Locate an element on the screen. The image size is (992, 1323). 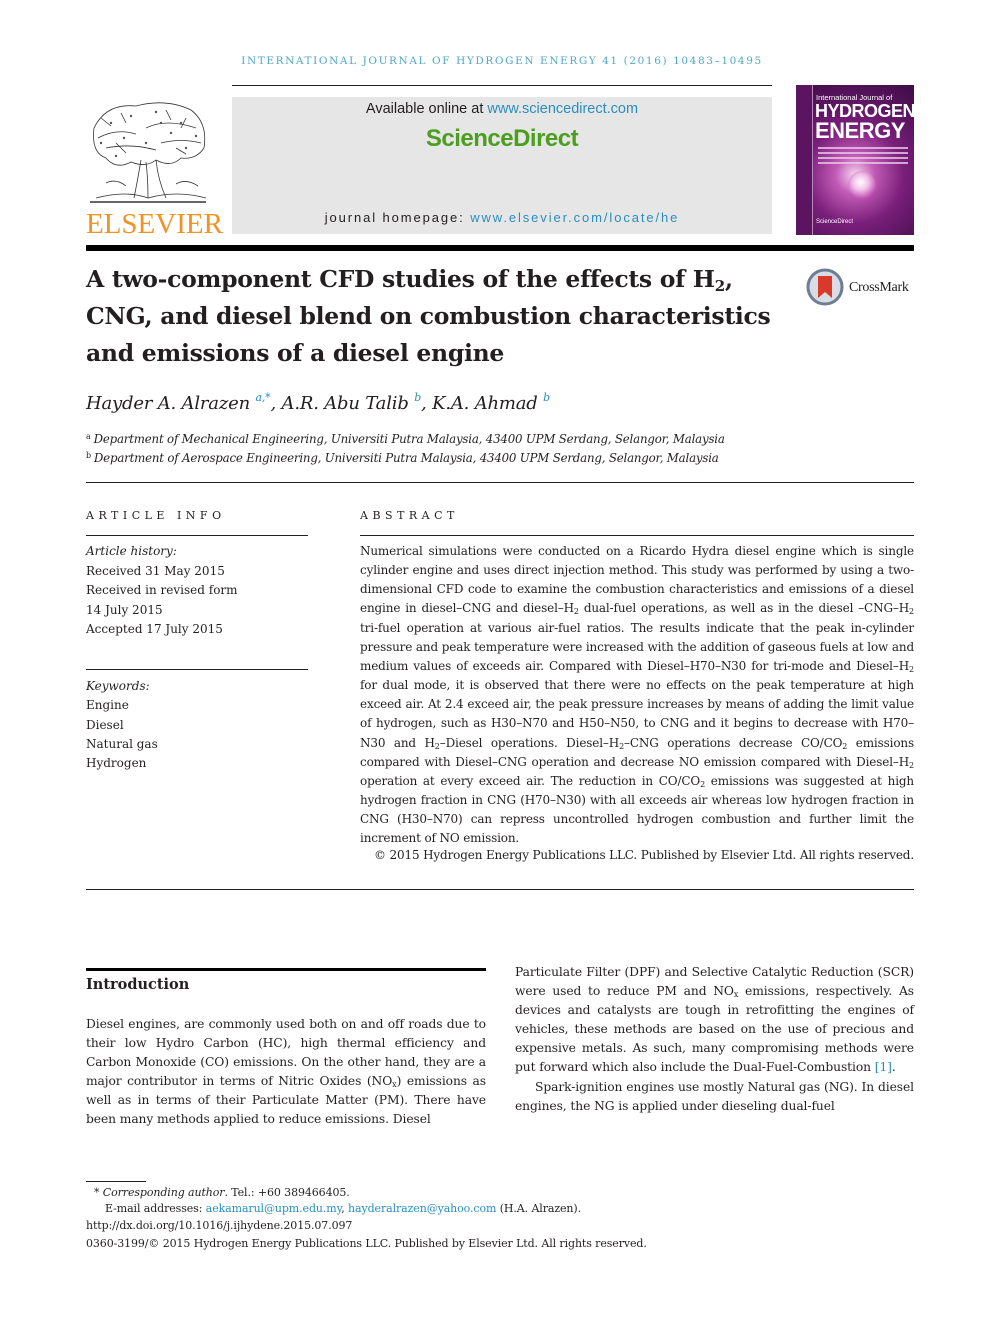
footnote-rule is located at coordinates (116, 1181).